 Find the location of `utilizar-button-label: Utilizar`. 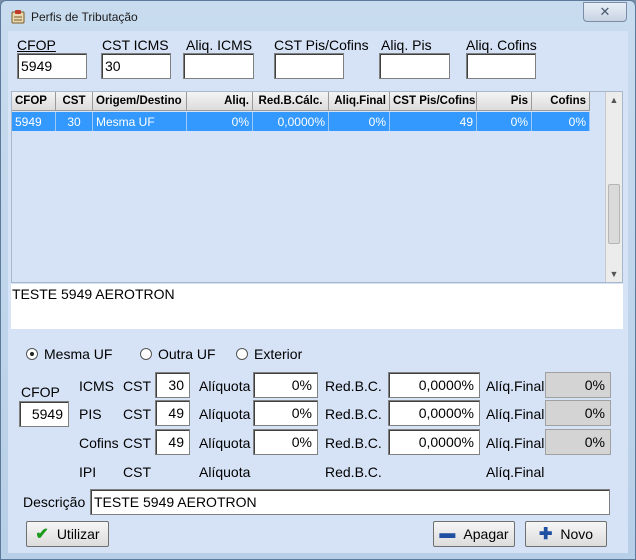

utilizar-button-label: Utilizar is located at coordinates (78, 534).